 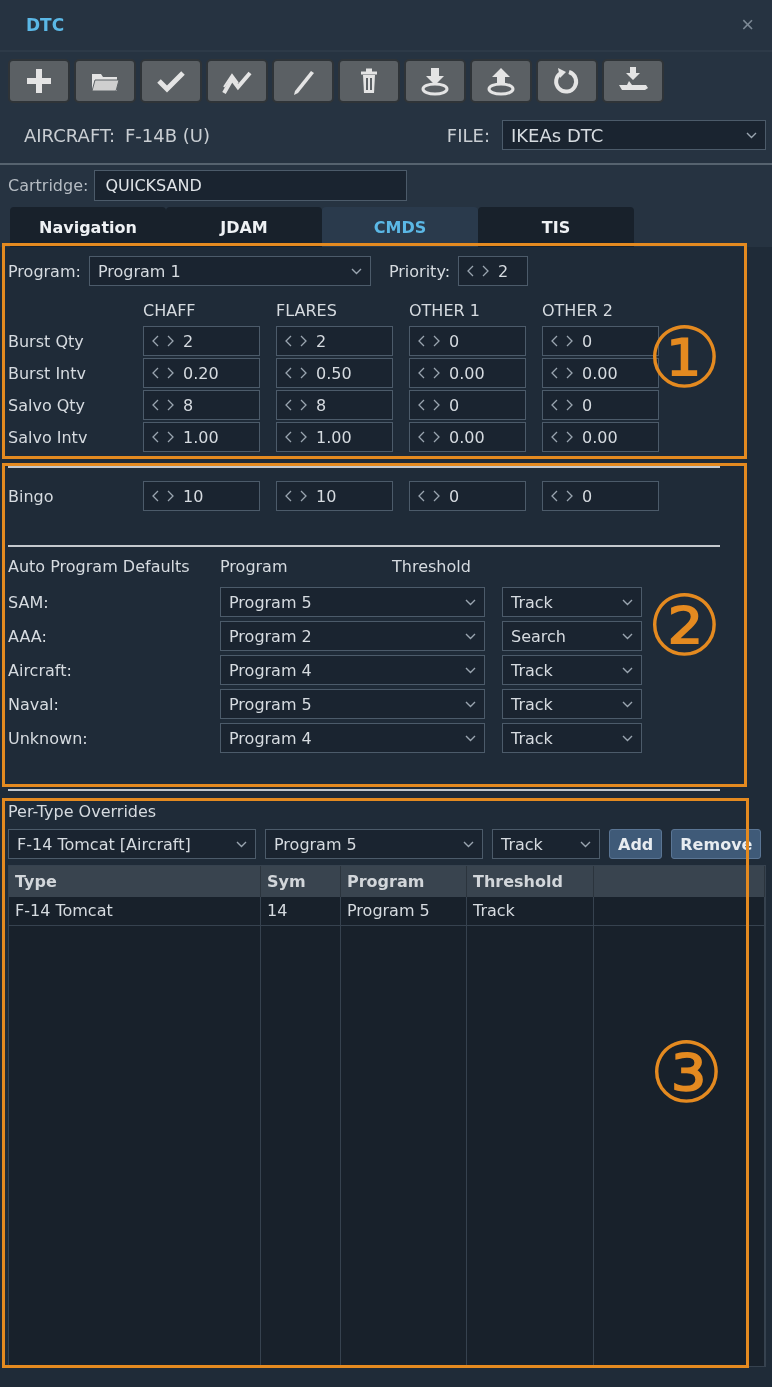 I want to click on column-header: CHAFF, so click(x=170, y=311).